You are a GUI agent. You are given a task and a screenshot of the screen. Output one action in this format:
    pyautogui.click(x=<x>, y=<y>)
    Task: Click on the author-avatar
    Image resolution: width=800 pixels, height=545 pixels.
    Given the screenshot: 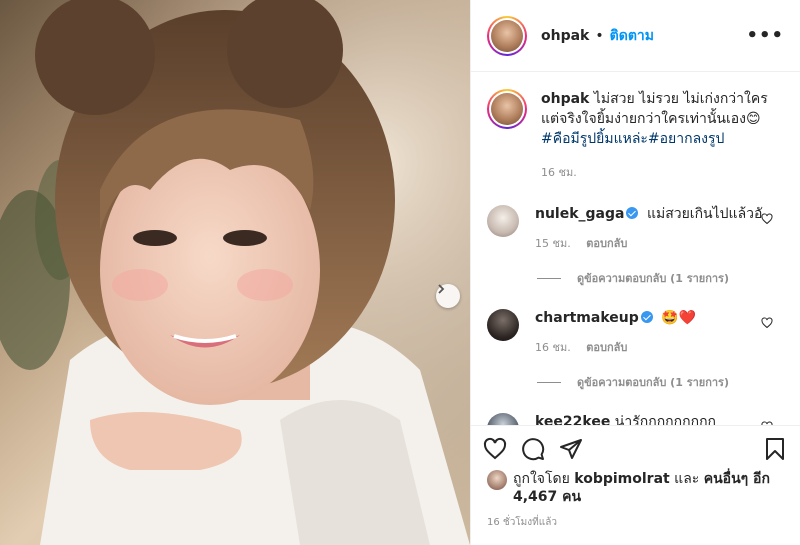 What is the action you would take?
    pyautogui.click(x=507, y=35)
    